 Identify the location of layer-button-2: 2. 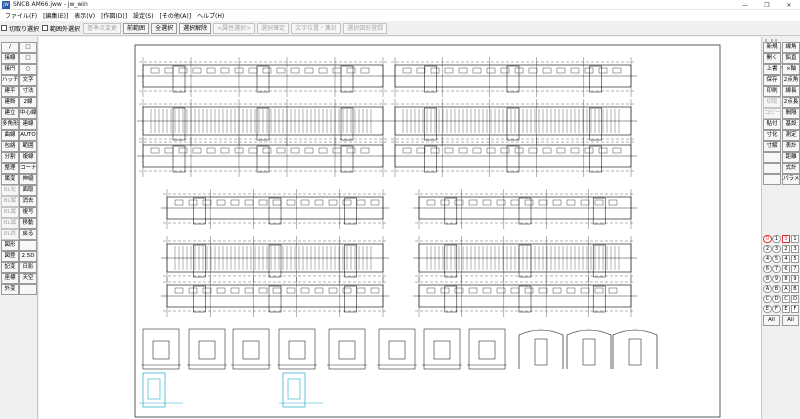
(786, 249).